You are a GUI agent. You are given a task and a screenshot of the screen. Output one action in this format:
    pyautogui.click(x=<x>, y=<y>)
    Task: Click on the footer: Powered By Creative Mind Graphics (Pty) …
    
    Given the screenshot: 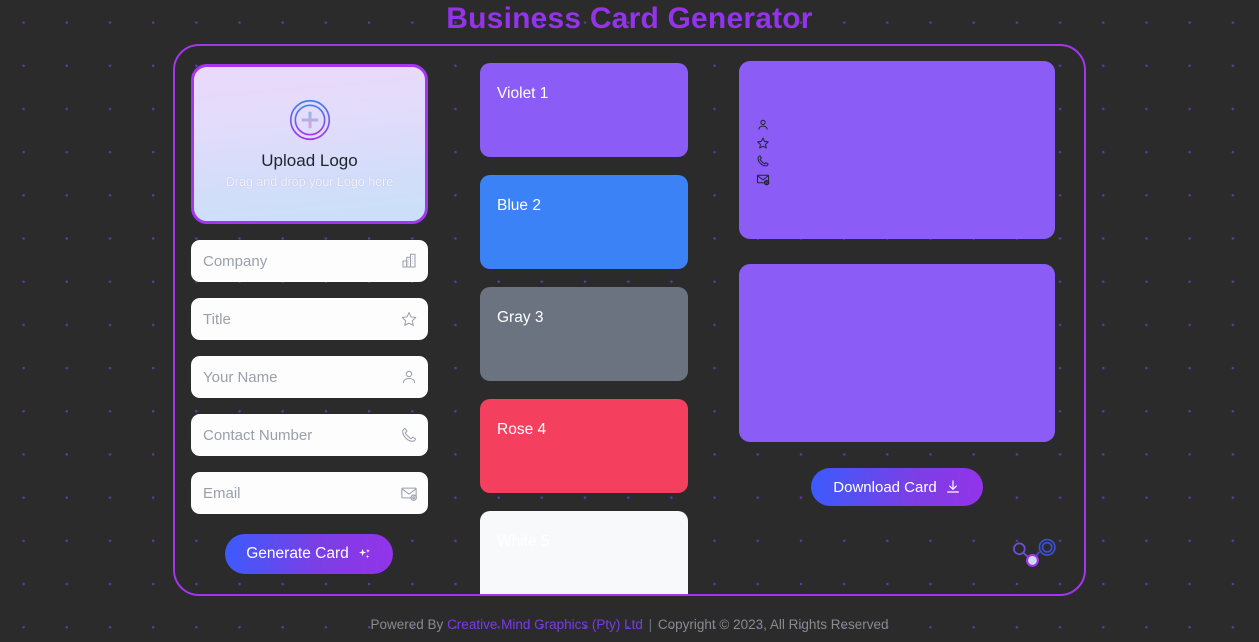 What is the action you would take?
    pyautogui.click(x=629, y=625)
    